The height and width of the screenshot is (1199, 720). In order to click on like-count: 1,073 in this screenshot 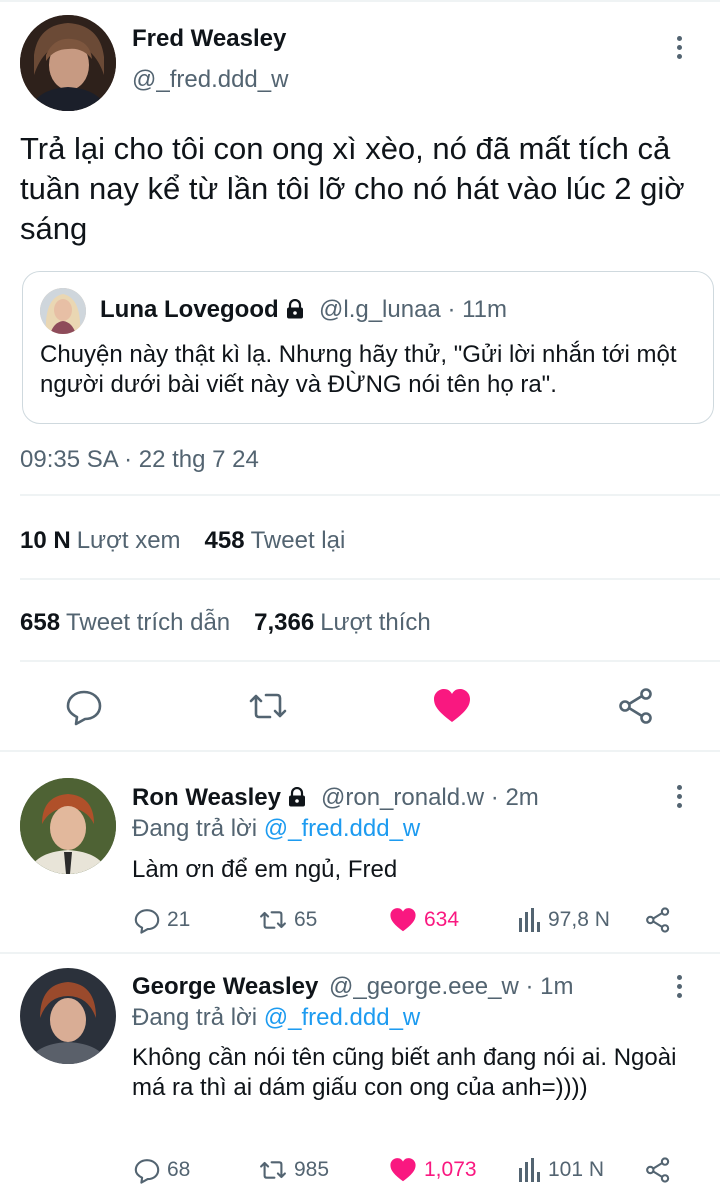, I will do `click(450, 1169)`.